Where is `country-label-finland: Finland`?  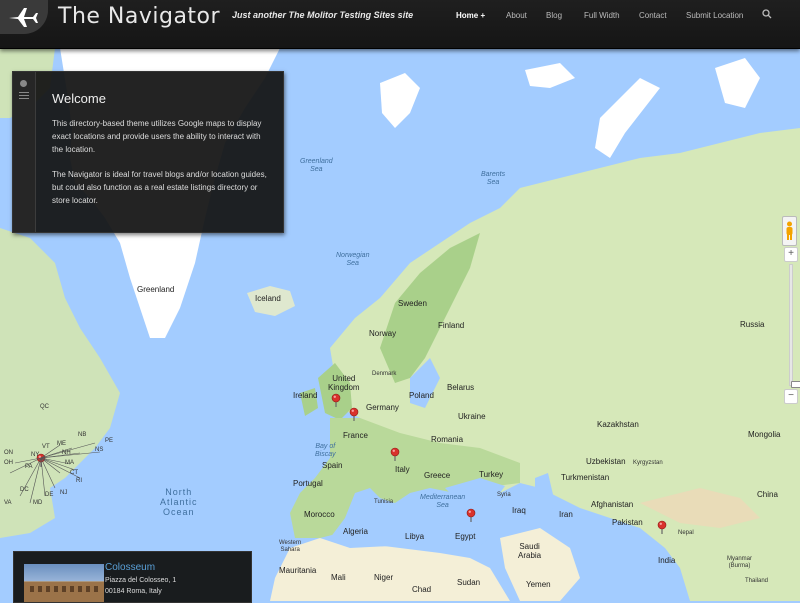
country-label-finland: Finland is located at coordinates (451, 325).